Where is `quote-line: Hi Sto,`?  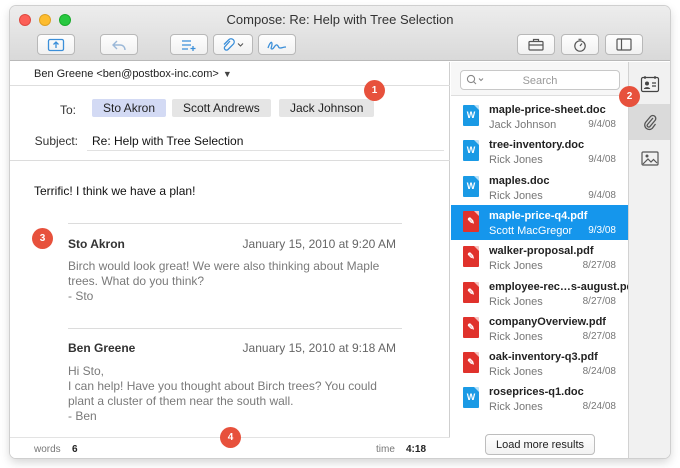
quote-line: Hi Sto, is located at coordinates (86, 371).